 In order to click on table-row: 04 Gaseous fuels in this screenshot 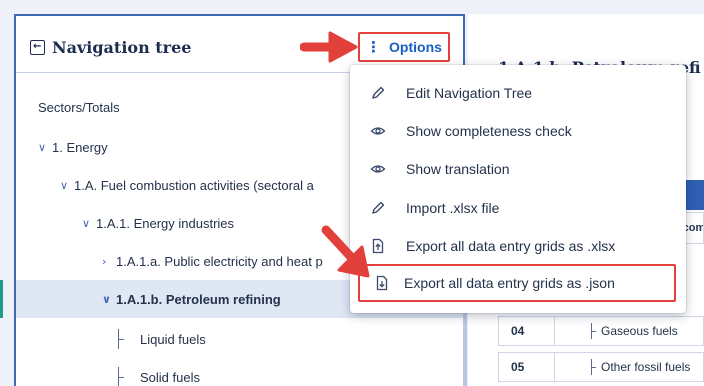, I will do `click(601, 331)`.